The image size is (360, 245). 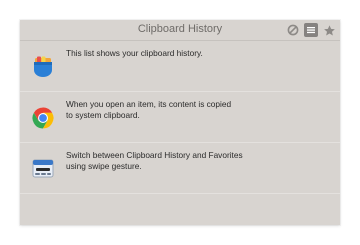 I want to click on title-bar: Clipboard History, so click(x=180, y=30).